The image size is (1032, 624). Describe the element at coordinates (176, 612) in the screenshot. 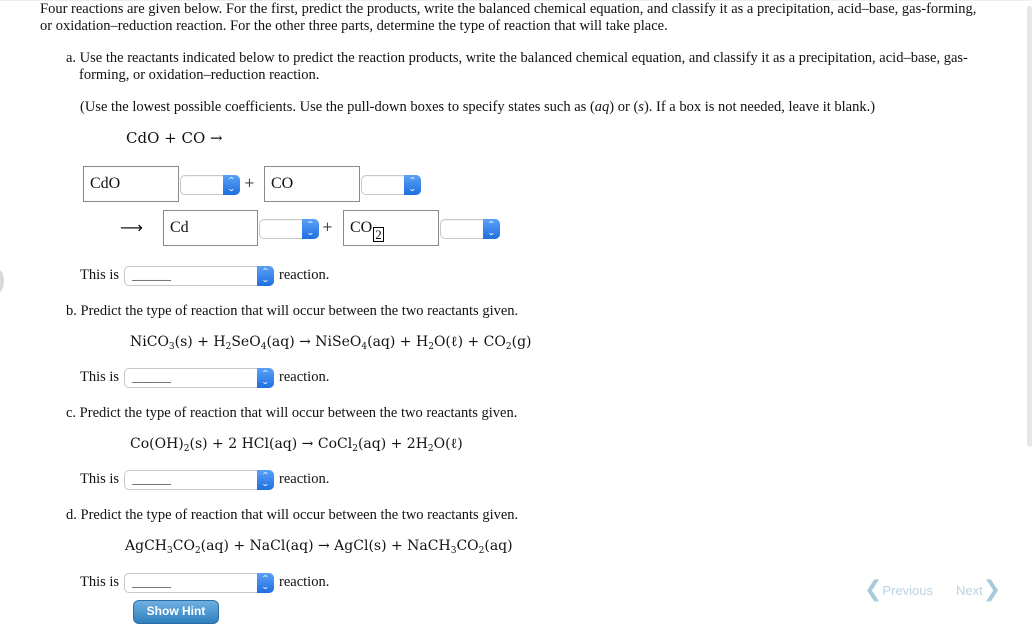

I see `show-hint-button: Show Hint` at that location.